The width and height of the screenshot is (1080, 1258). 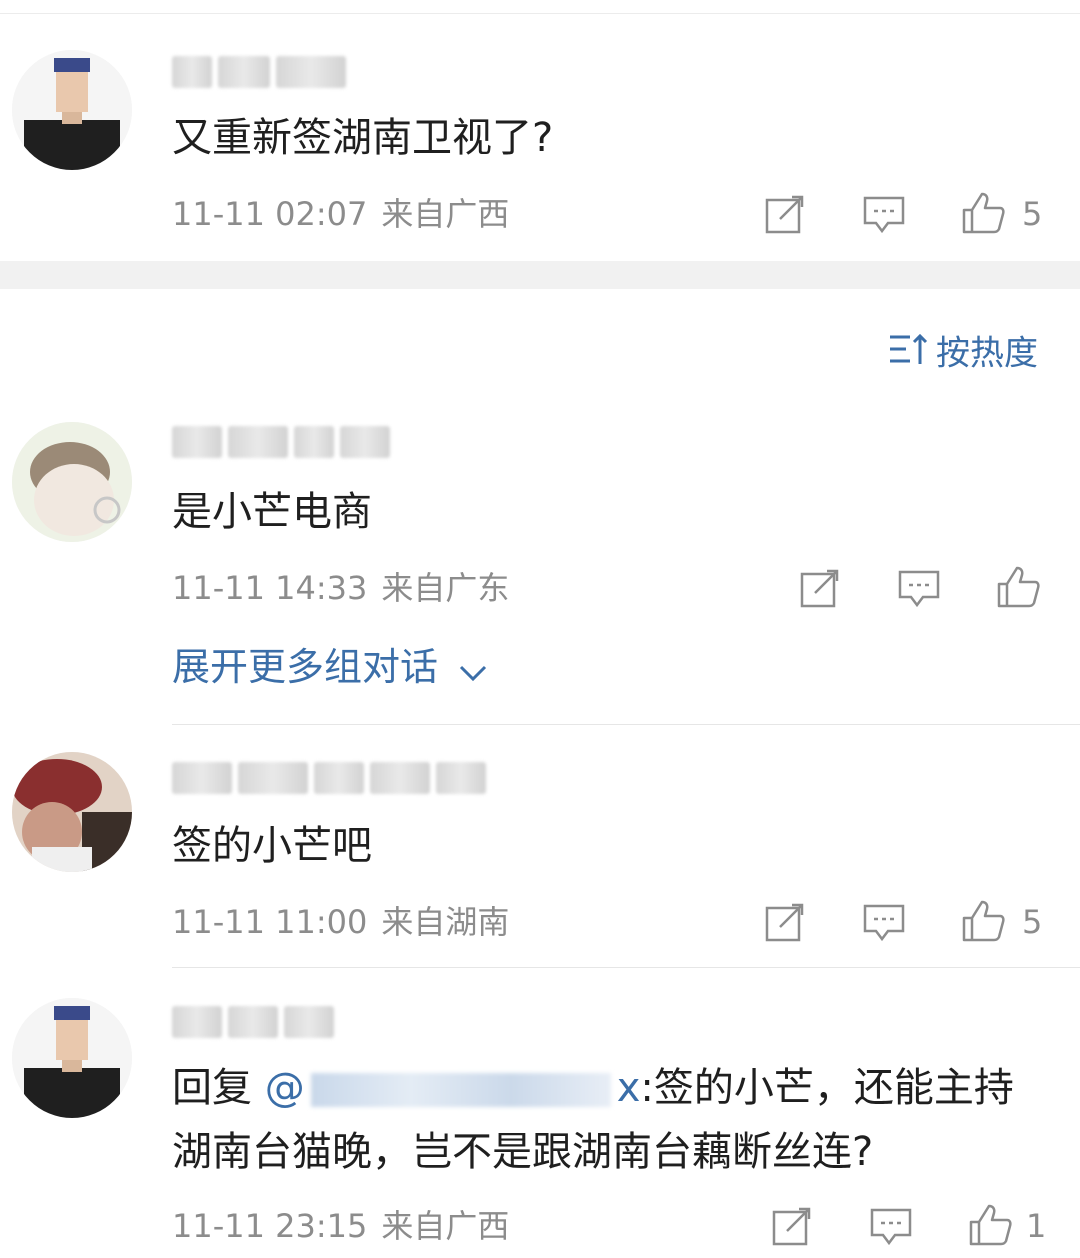 I want to click on comment-meta: 11-11 23:15 来自广西, so click(x=340, y=1226).